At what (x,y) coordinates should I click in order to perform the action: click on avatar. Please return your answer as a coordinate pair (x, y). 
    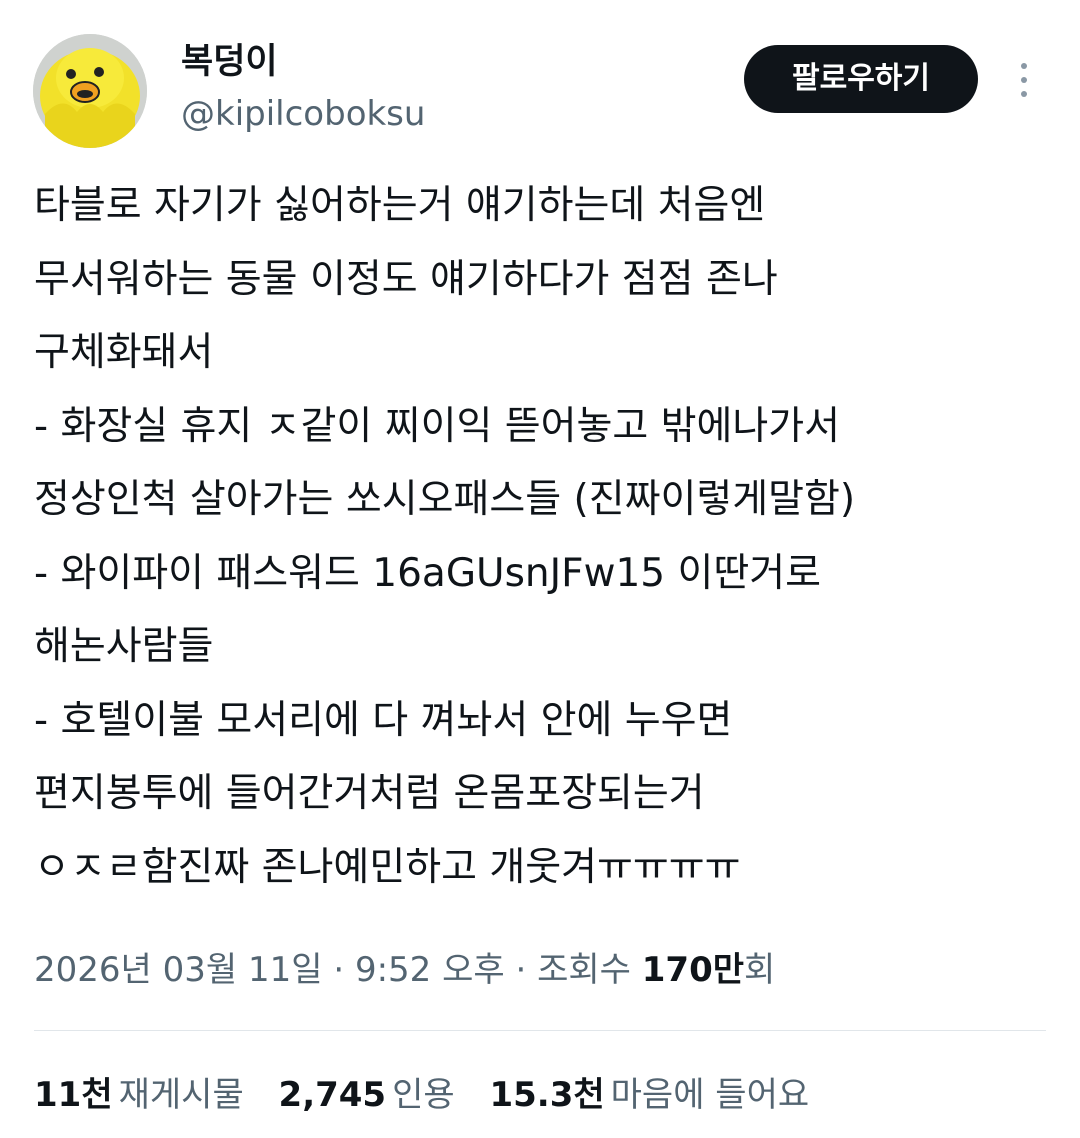
    Looking at the image, I should click on (90, 91).